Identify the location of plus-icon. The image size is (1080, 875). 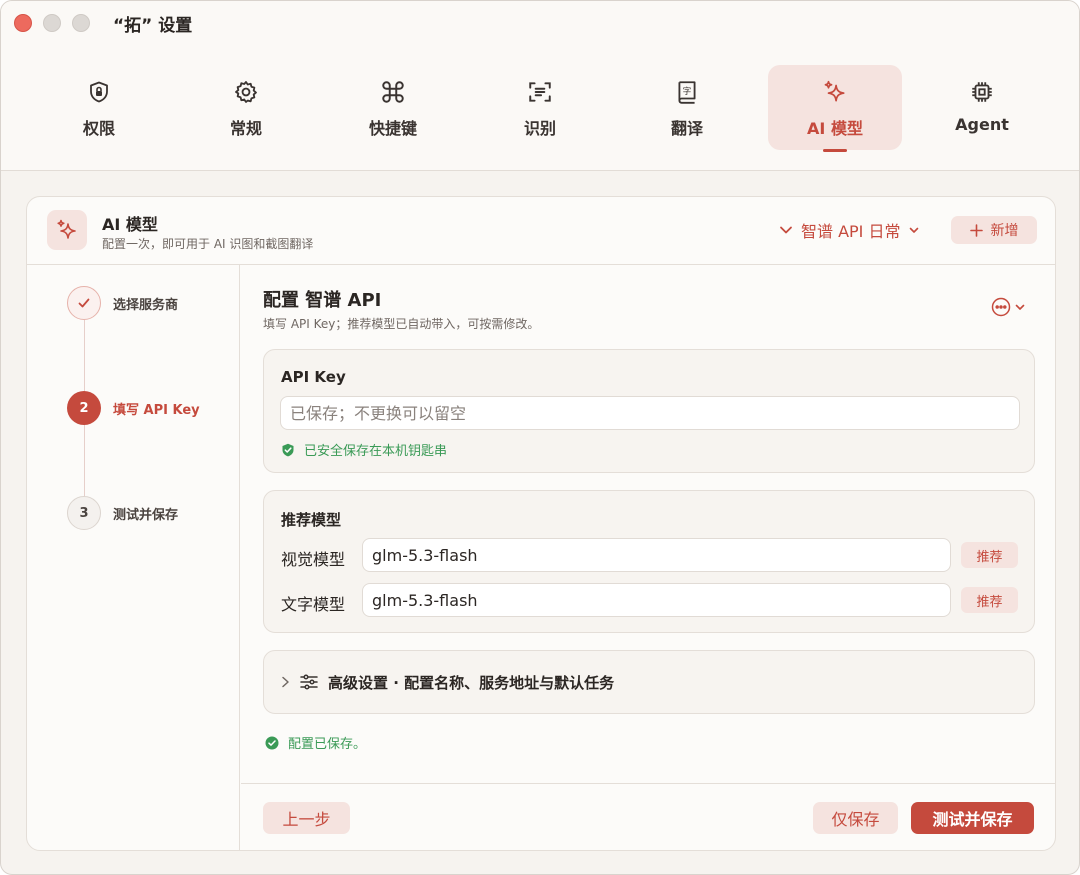
(976, 230).